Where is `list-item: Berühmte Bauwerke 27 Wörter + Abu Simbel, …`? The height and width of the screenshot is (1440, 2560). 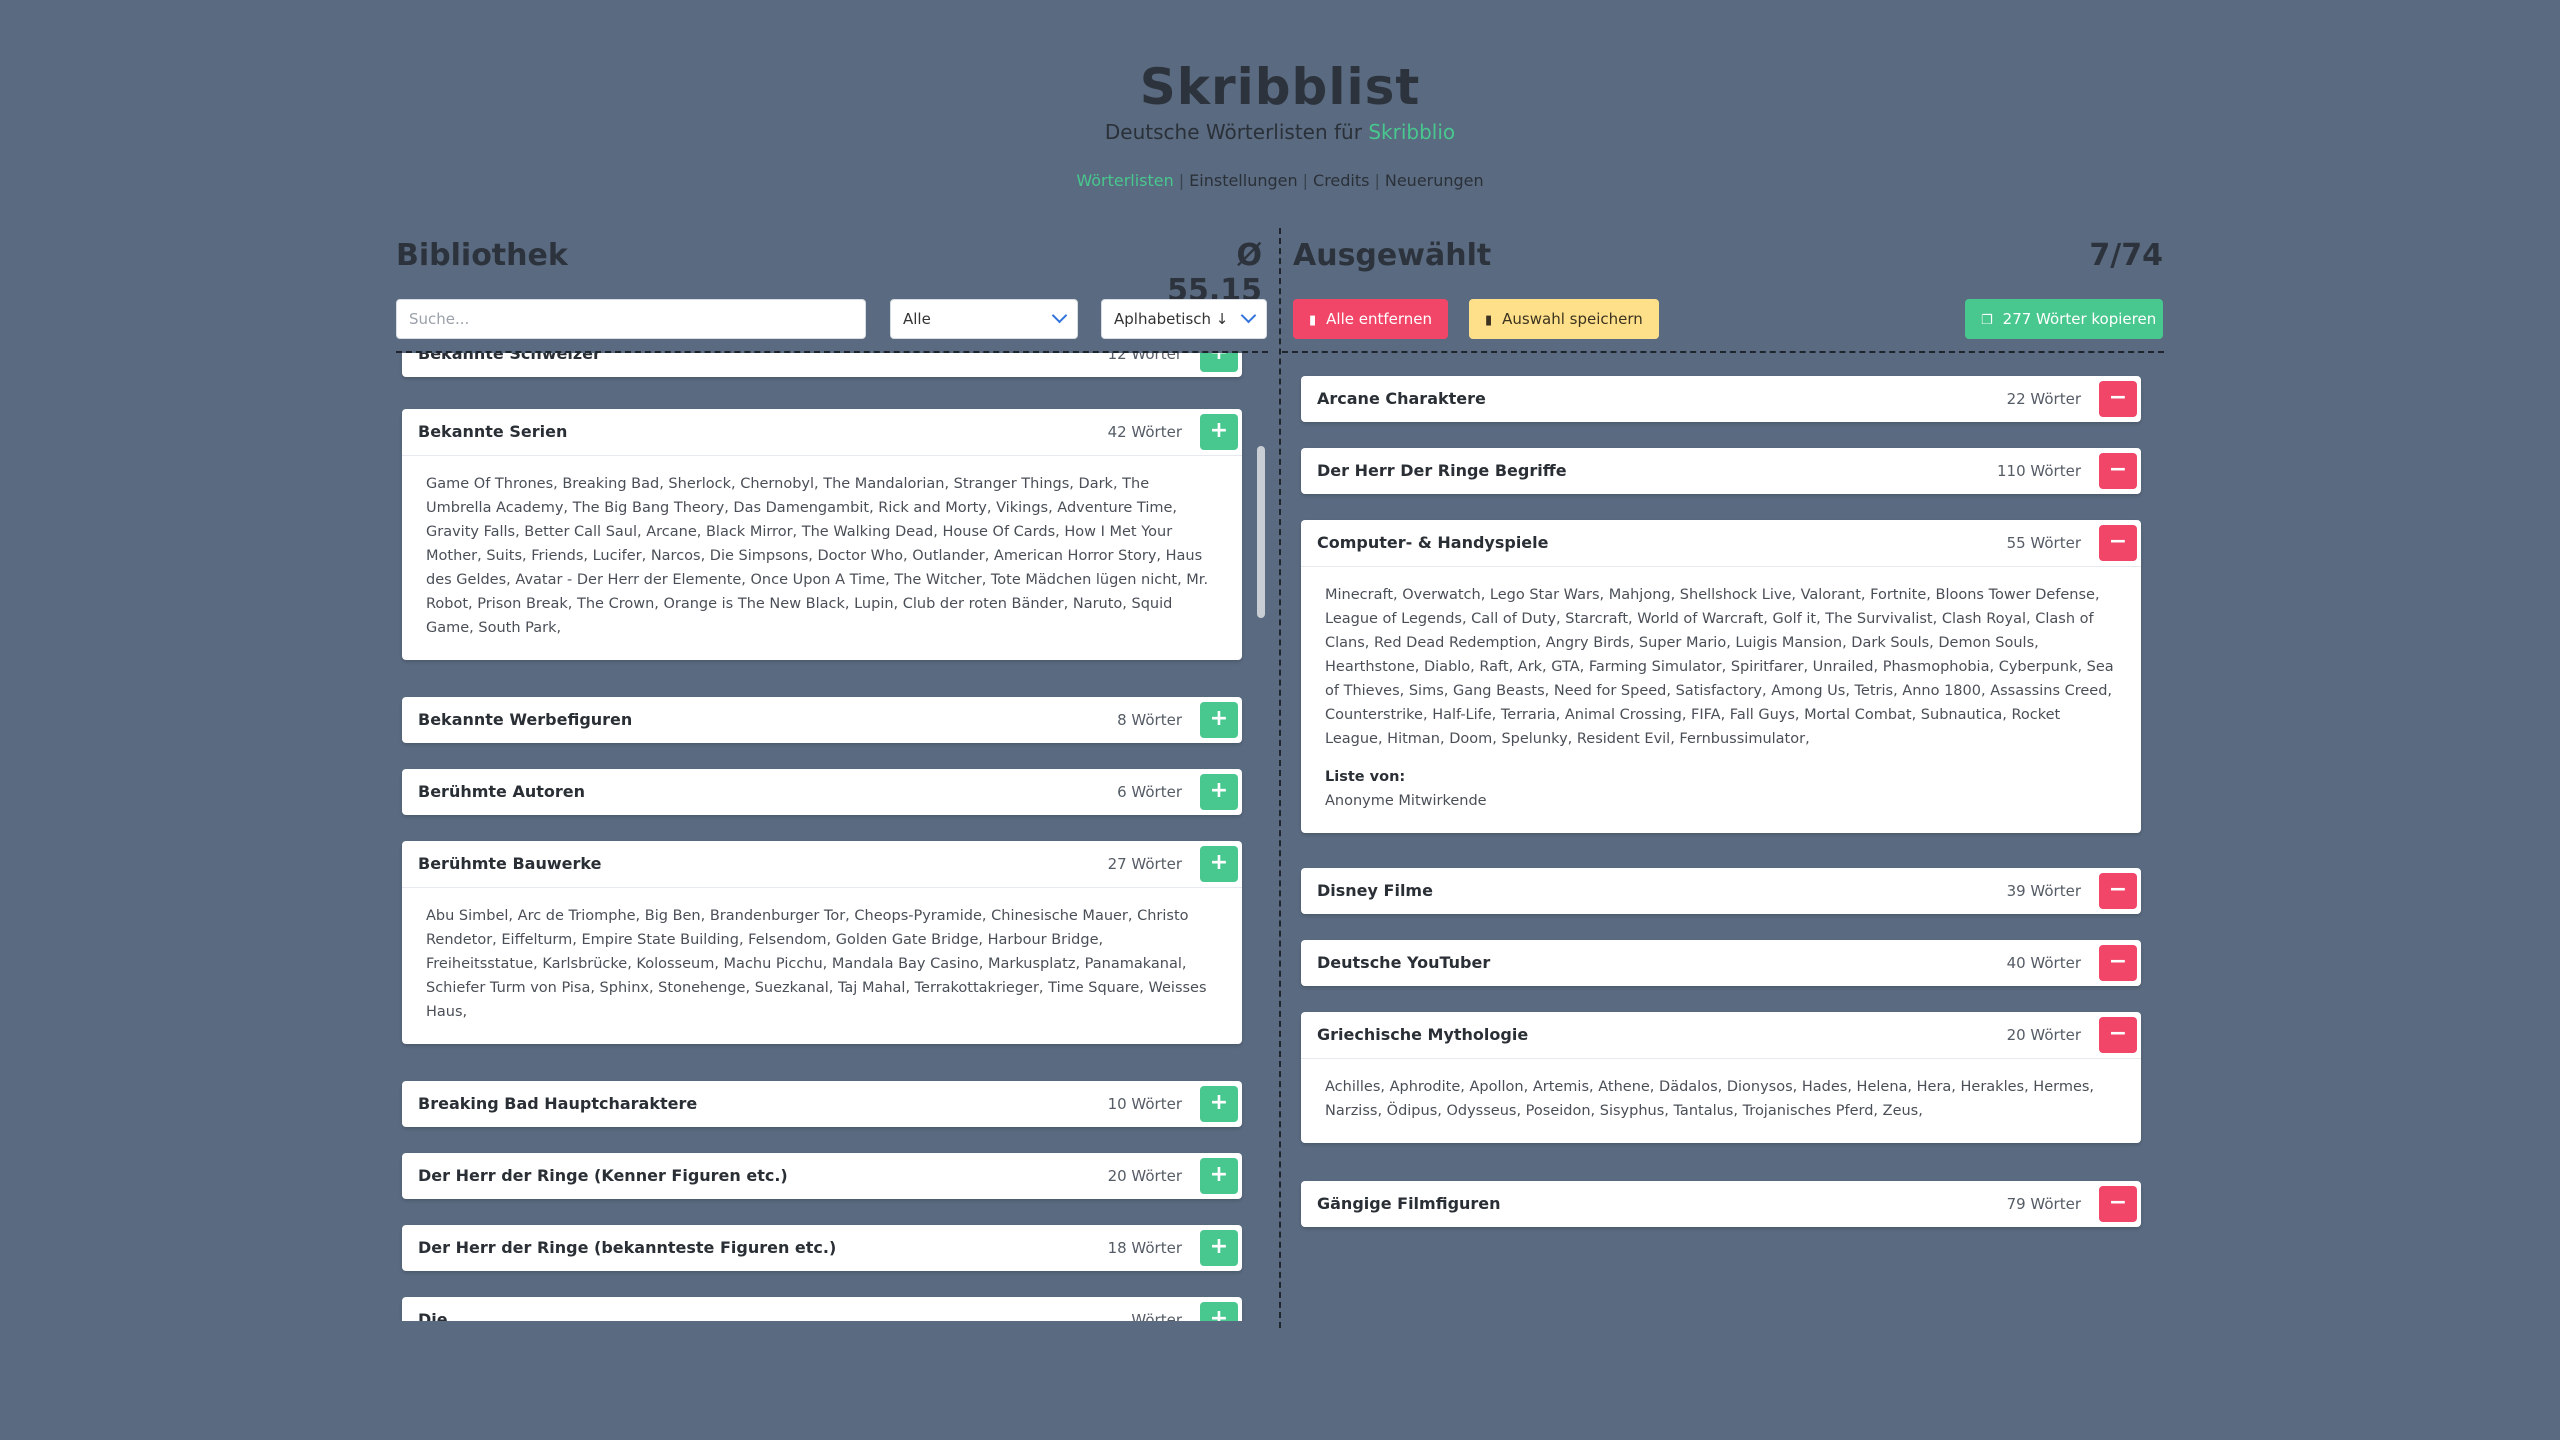
list-item: Berühmte Bauwerke 27 Wörter + Abu Simbel, … is located at coordinates (822, 942).